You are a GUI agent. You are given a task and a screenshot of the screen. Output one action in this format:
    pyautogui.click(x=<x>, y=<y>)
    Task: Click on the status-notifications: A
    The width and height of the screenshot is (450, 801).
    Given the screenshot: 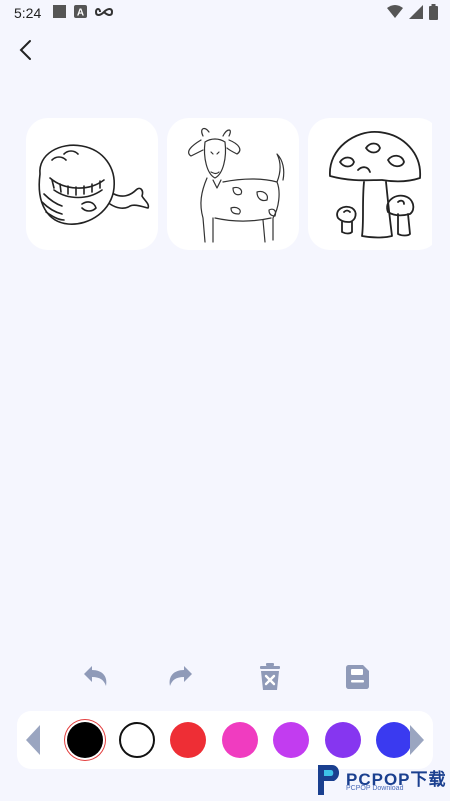 What is the action you would take?
    pyautogui.click(x=83, y=13)
    